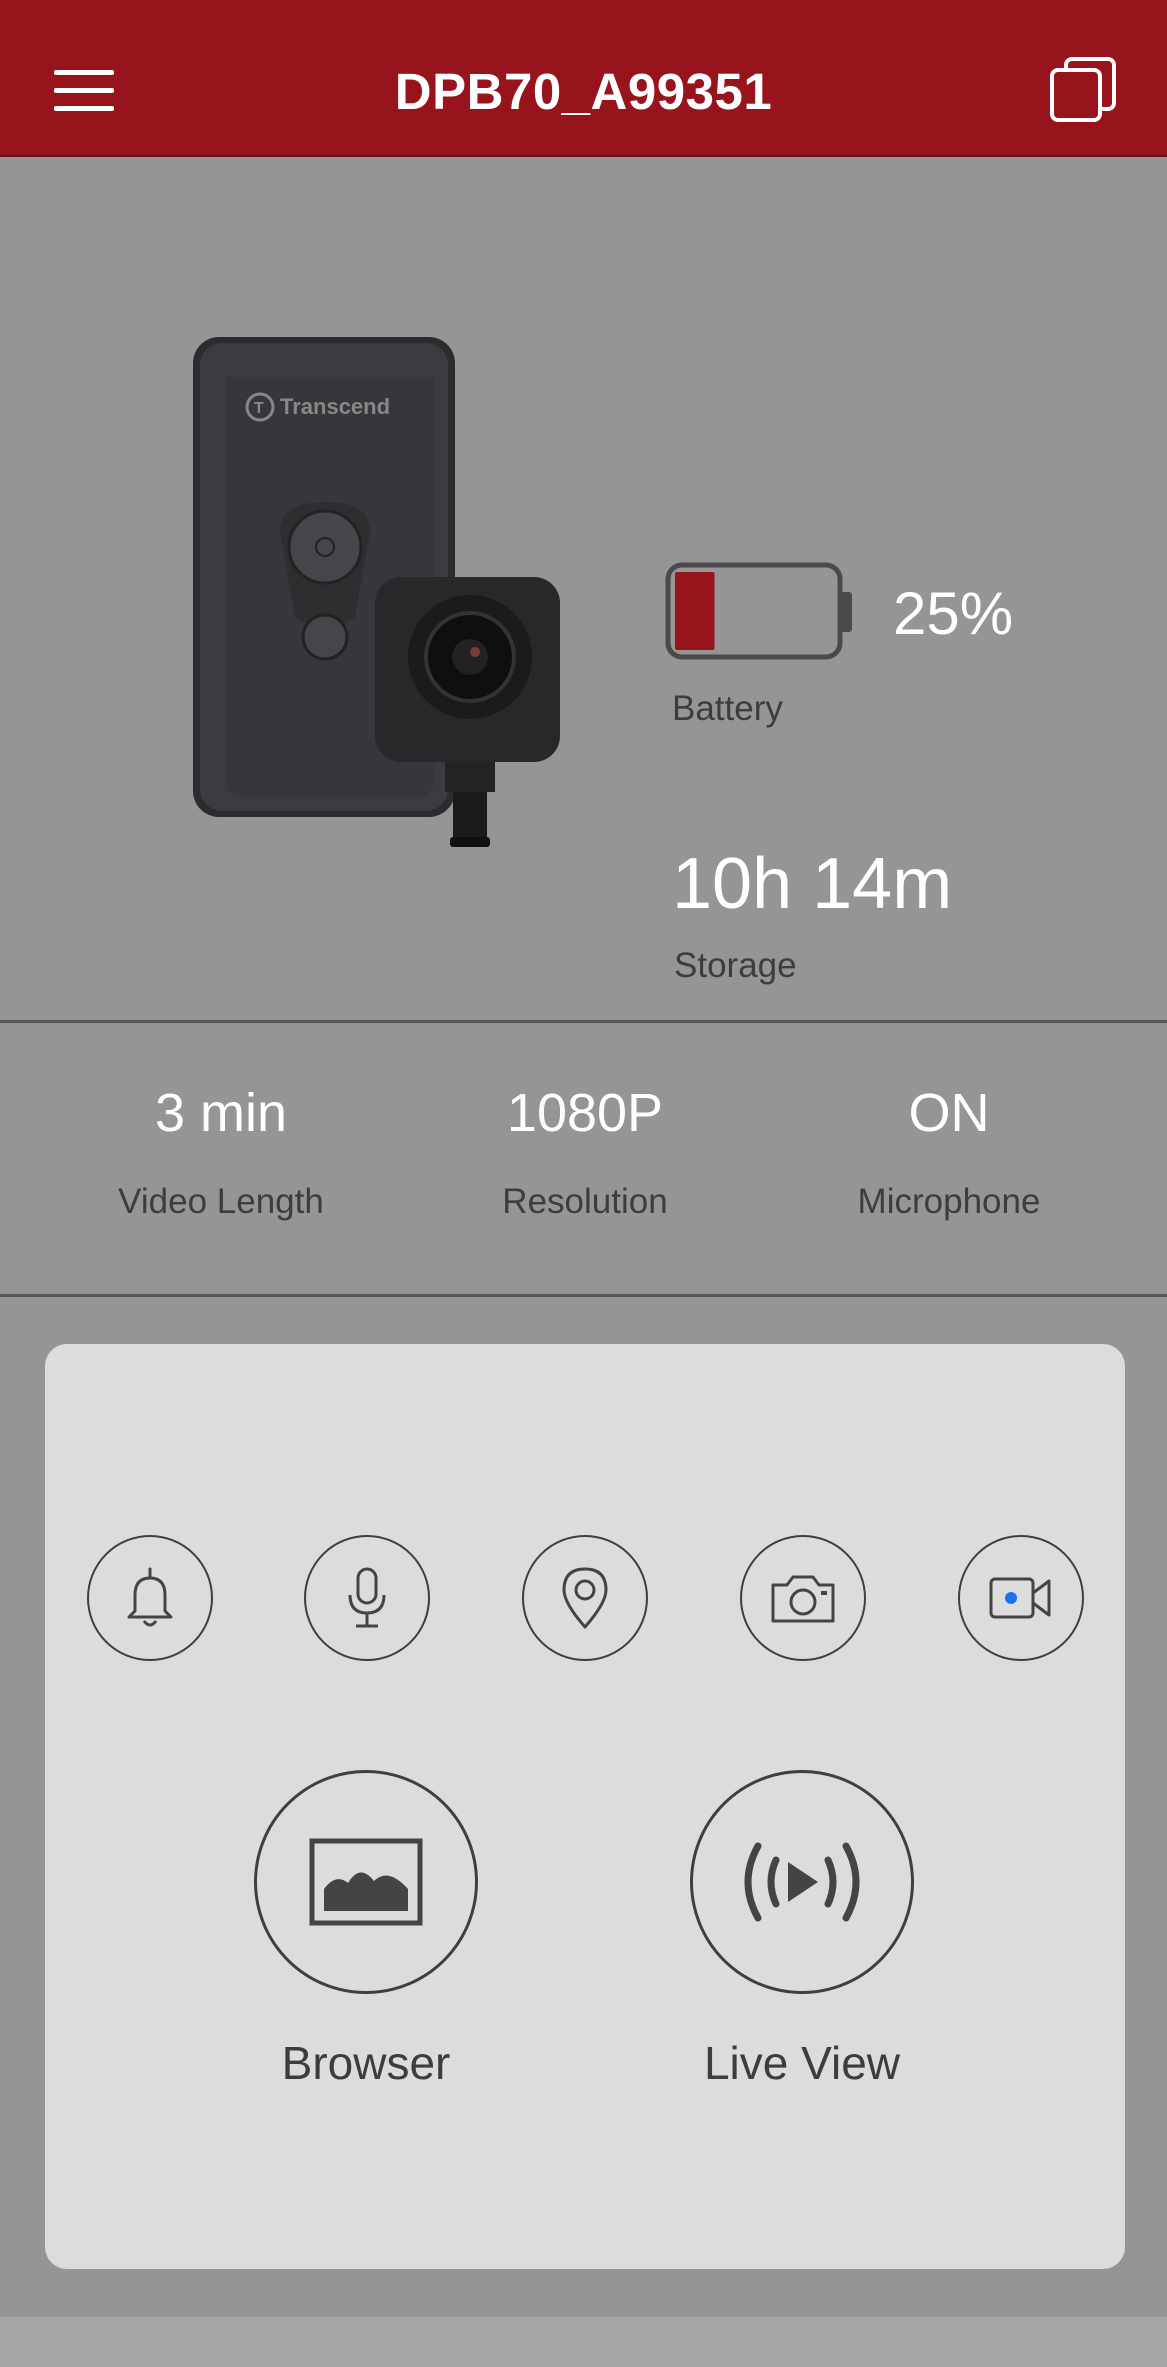 The width and height of the screenshot is (1167, 2367). I want to click on audio-record-button, so click(367, 1598).